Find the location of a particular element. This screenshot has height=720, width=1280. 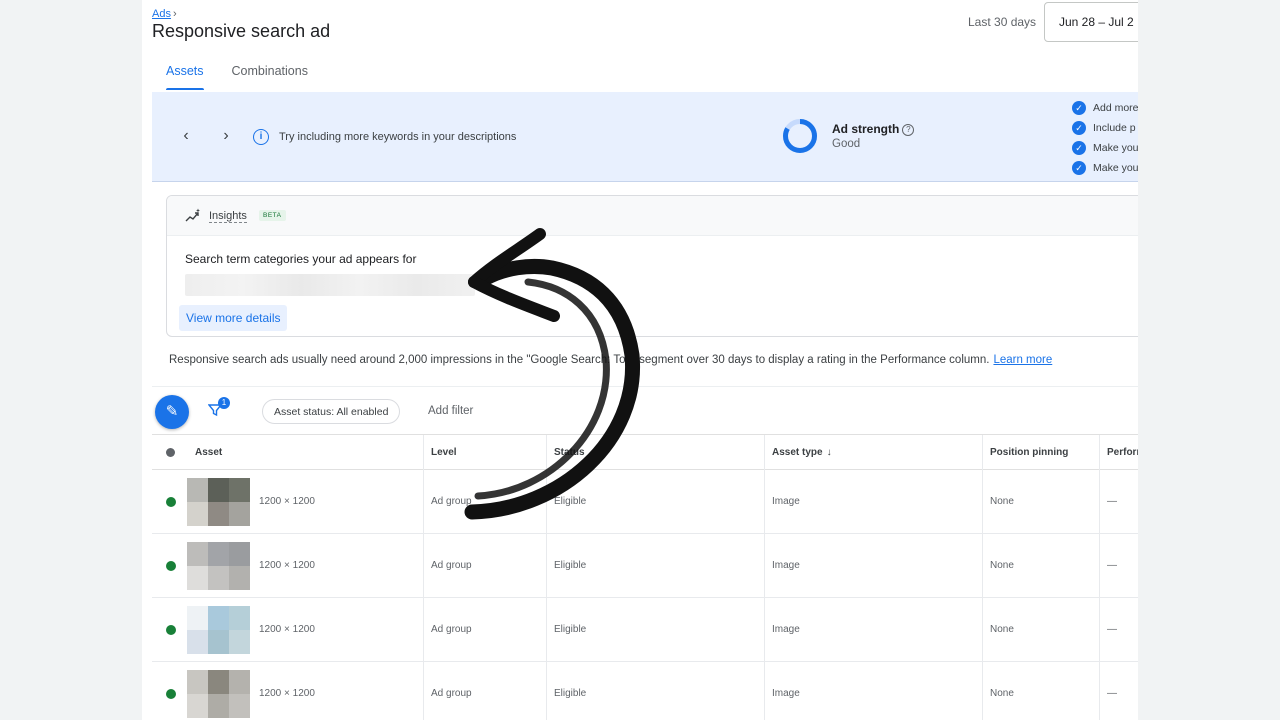

column-header-position-pinning: Position pinning is located at coordinates (1040, 453).